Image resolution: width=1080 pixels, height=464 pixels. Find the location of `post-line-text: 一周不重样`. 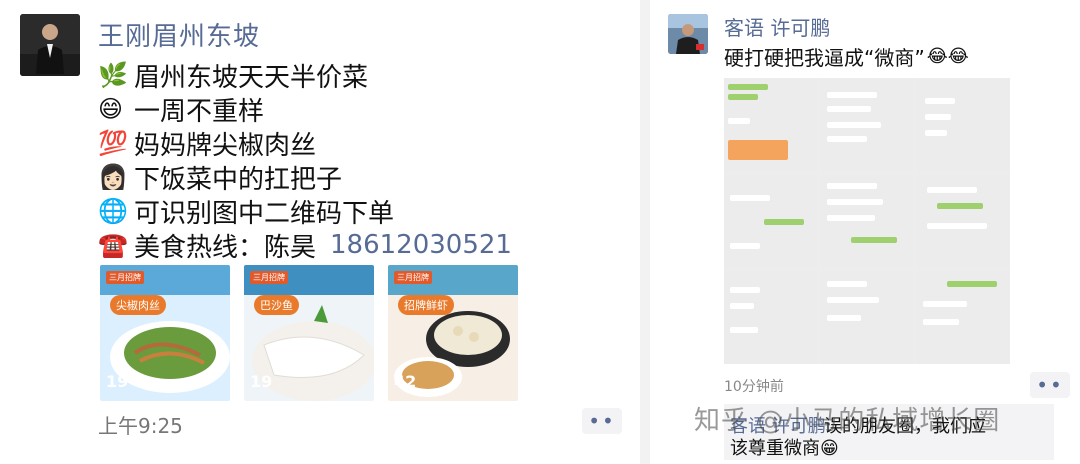

post-line-text: 一周不重样 is located at coordinates (199, 111).